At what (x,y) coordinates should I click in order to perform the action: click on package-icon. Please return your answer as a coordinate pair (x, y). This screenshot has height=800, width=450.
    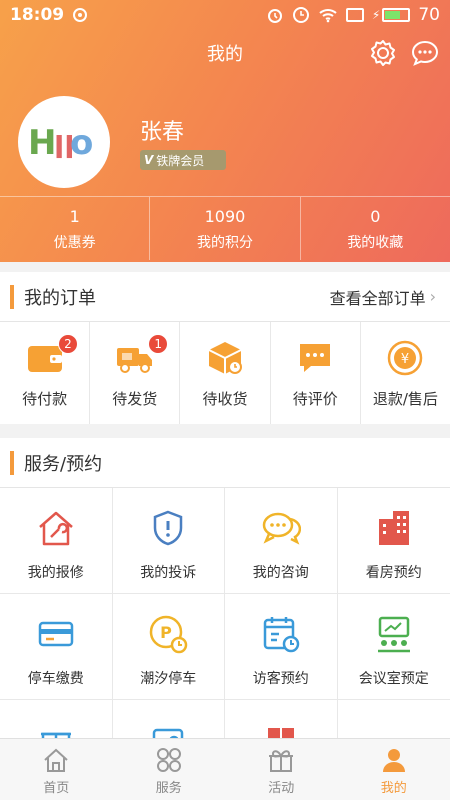
    Looking at the image, I should click on (225, 358).